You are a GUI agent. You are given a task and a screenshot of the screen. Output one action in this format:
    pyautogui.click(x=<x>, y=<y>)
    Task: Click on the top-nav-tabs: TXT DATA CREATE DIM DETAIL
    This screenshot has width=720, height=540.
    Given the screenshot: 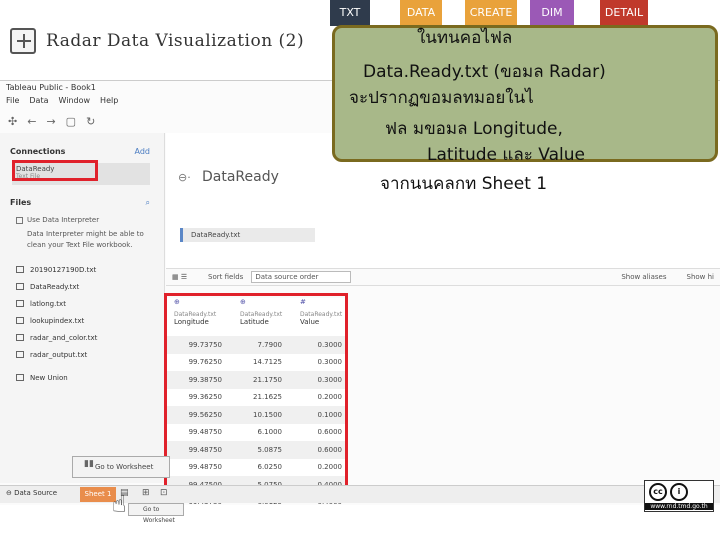 What is the action you would take?
    pyautogui.click(x=525, y=14)
    